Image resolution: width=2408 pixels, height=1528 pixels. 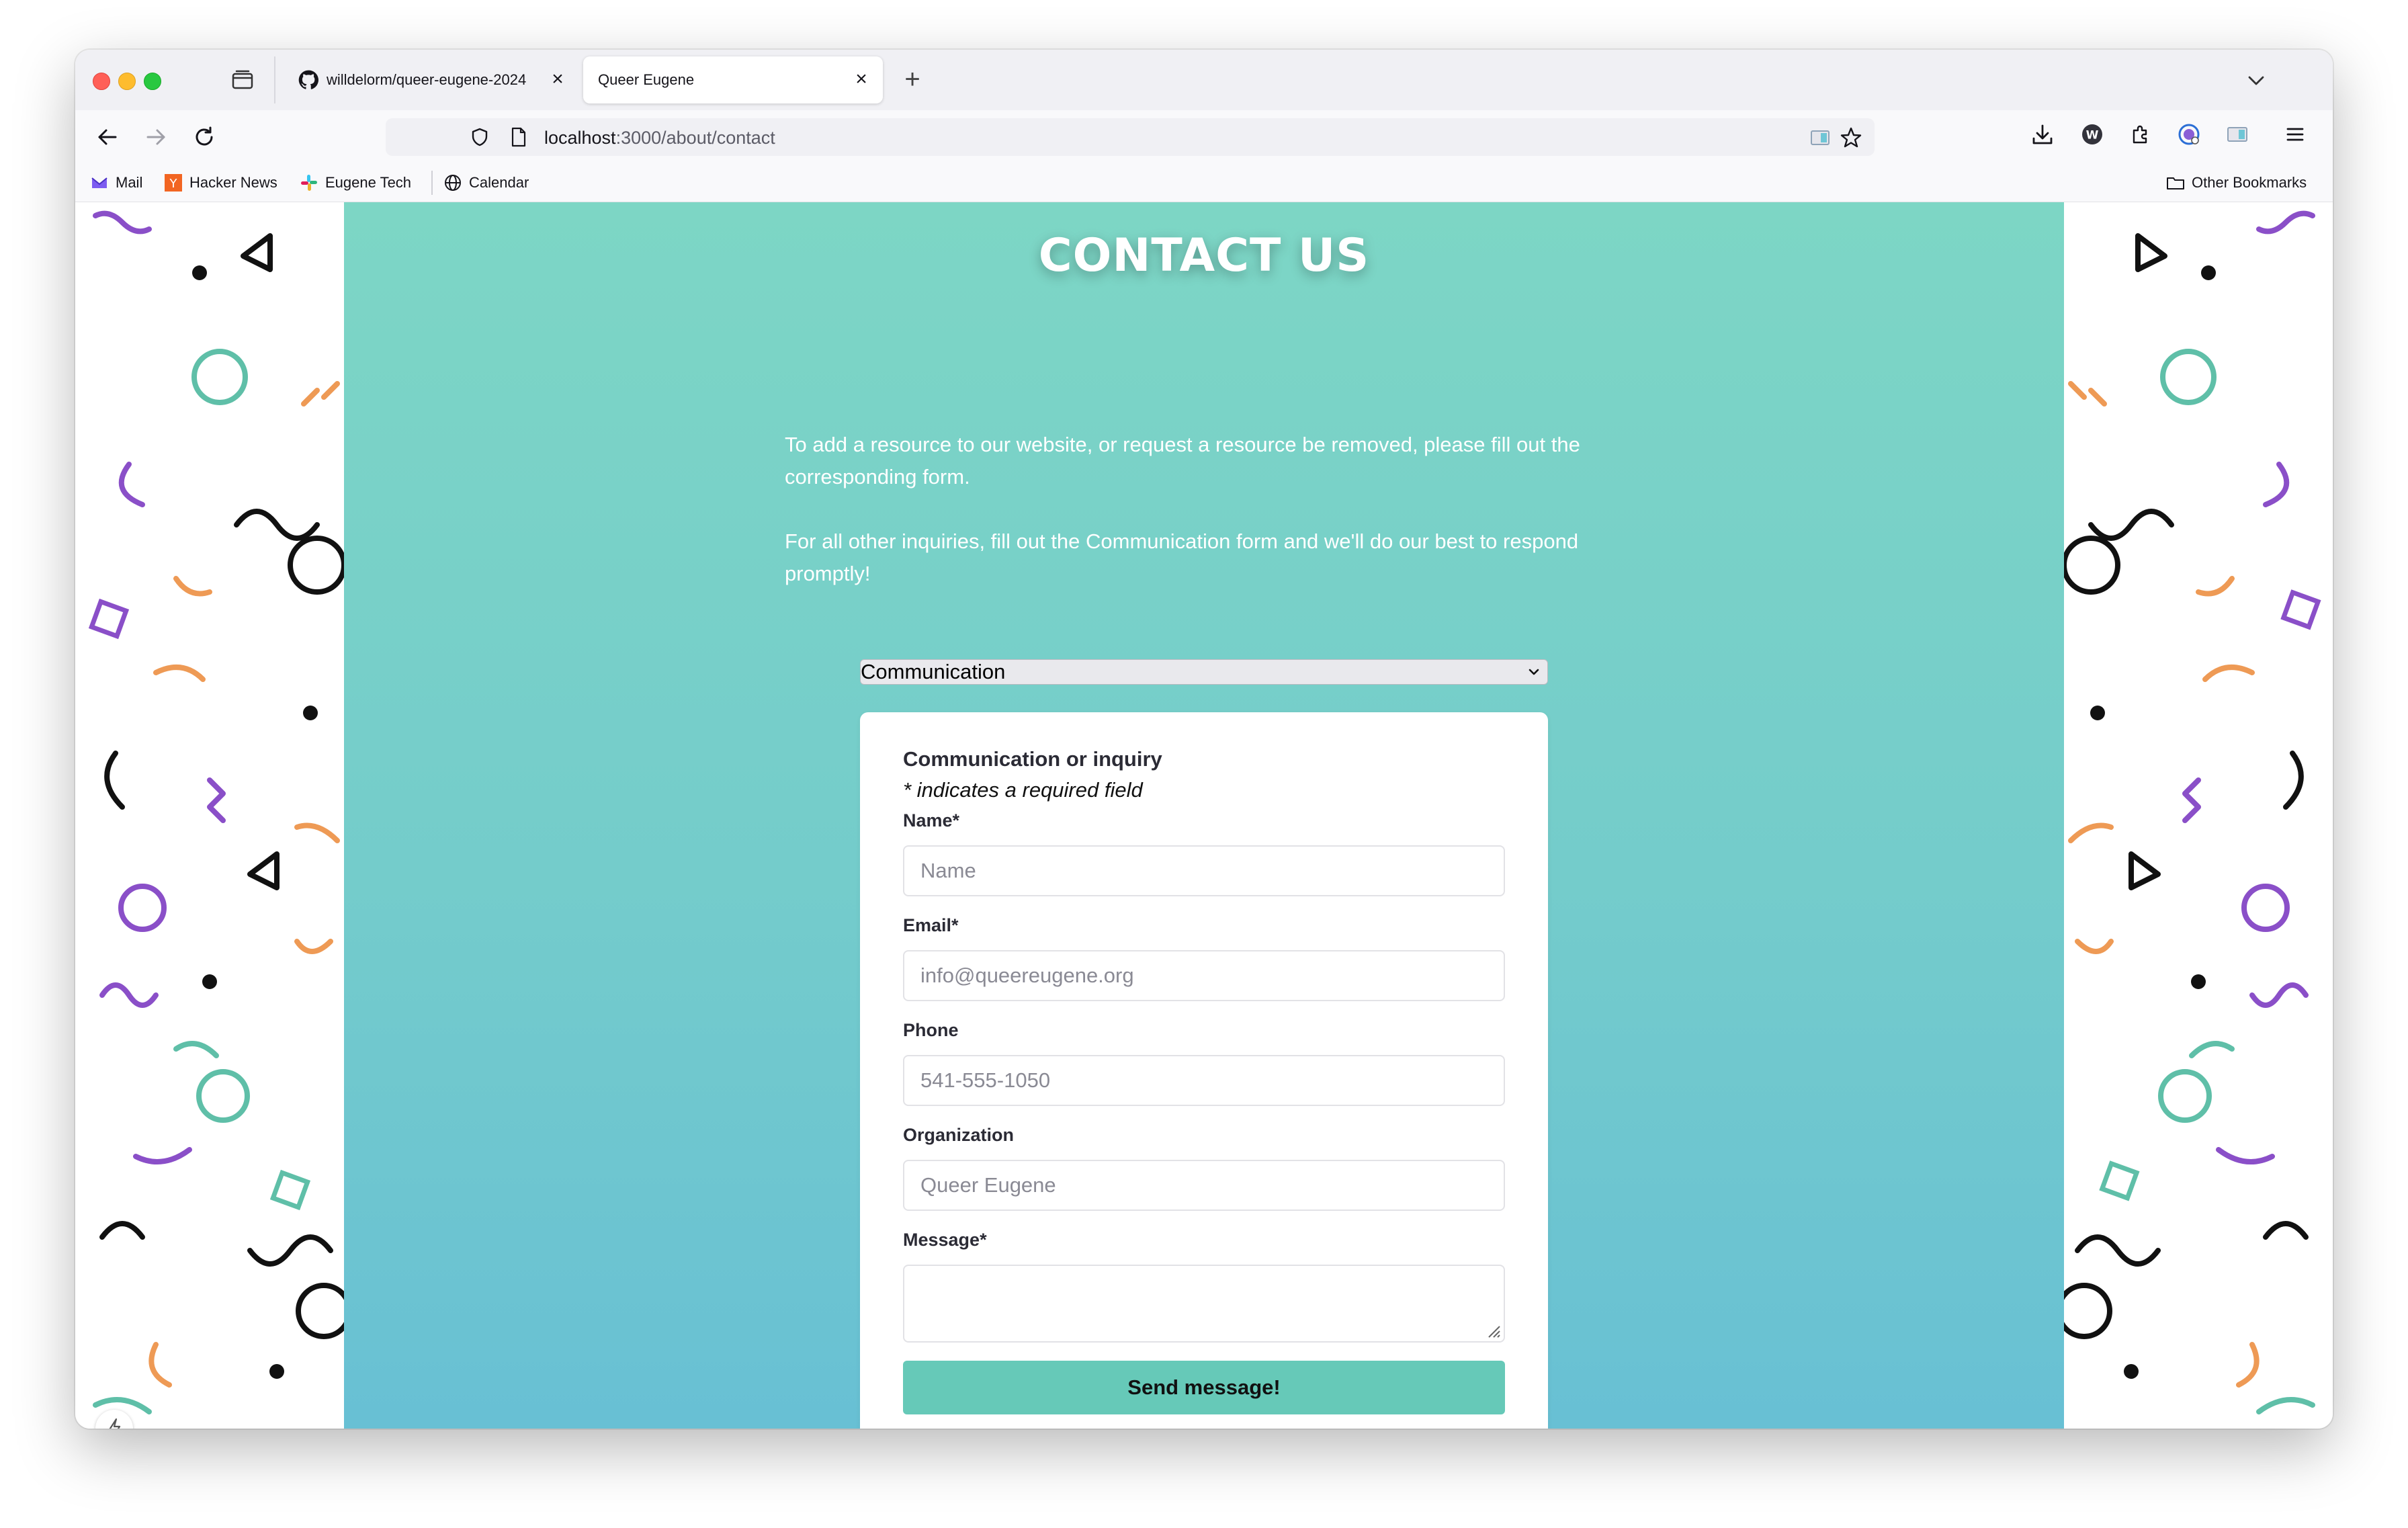 I want to click on maximize-window-button, so click(x=152, y=81).